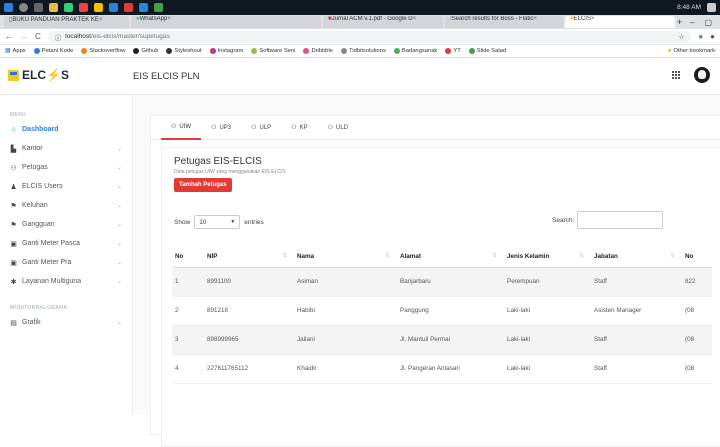 Image resolution: width=720 pixels, height=447 pixels. What do you see at coordinates (697, 257) in the screenshot?
I see `col-header-no-telp: No` at bounding box center [697, 257].